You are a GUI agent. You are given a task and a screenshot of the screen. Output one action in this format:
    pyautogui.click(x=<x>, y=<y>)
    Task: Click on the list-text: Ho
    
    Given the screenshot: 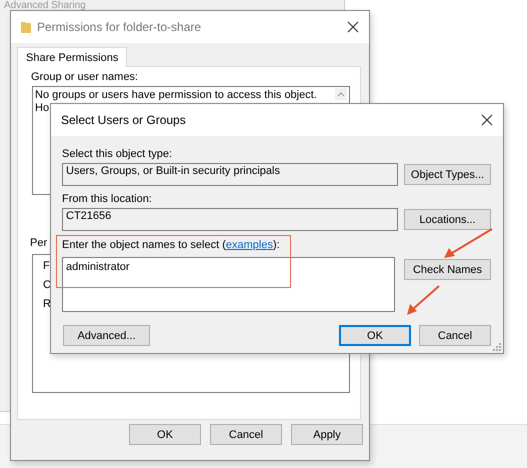 What is the action you would take?
    pyautogui.click(x=42, y=108)
    